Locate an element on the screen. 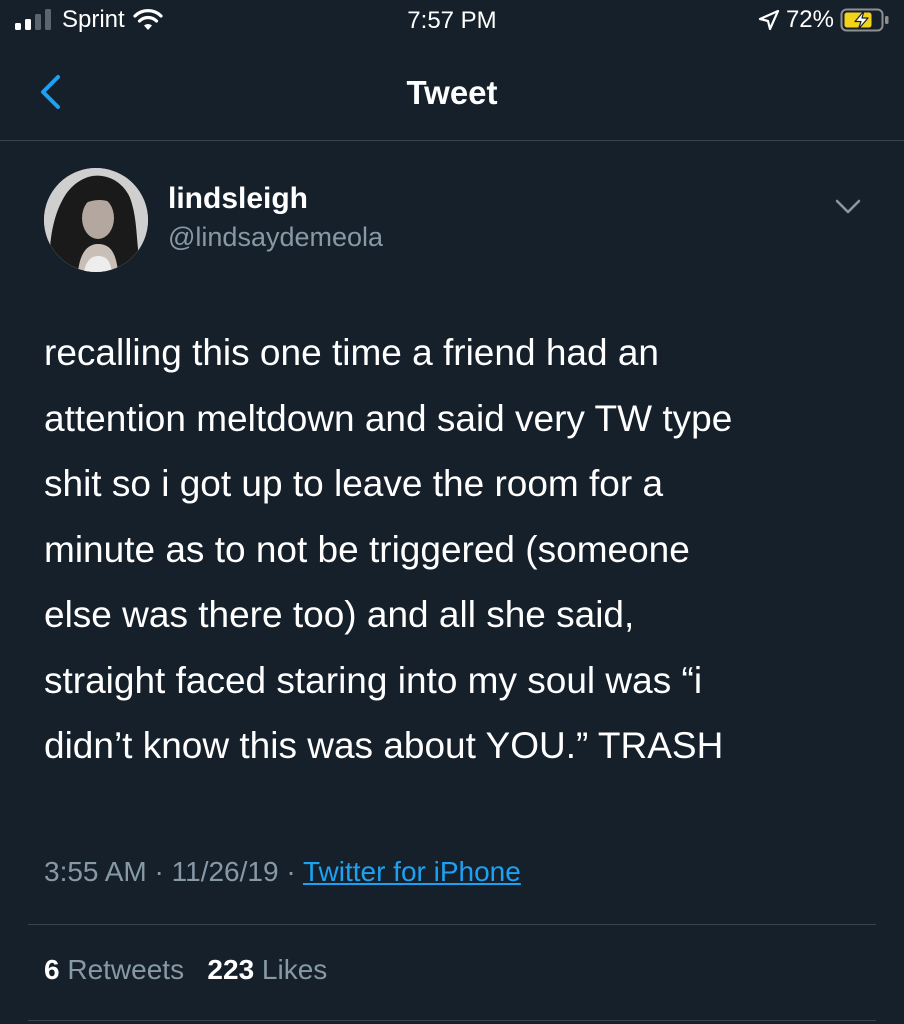  battery-percent: 72% is located at coordinates (809, 19).